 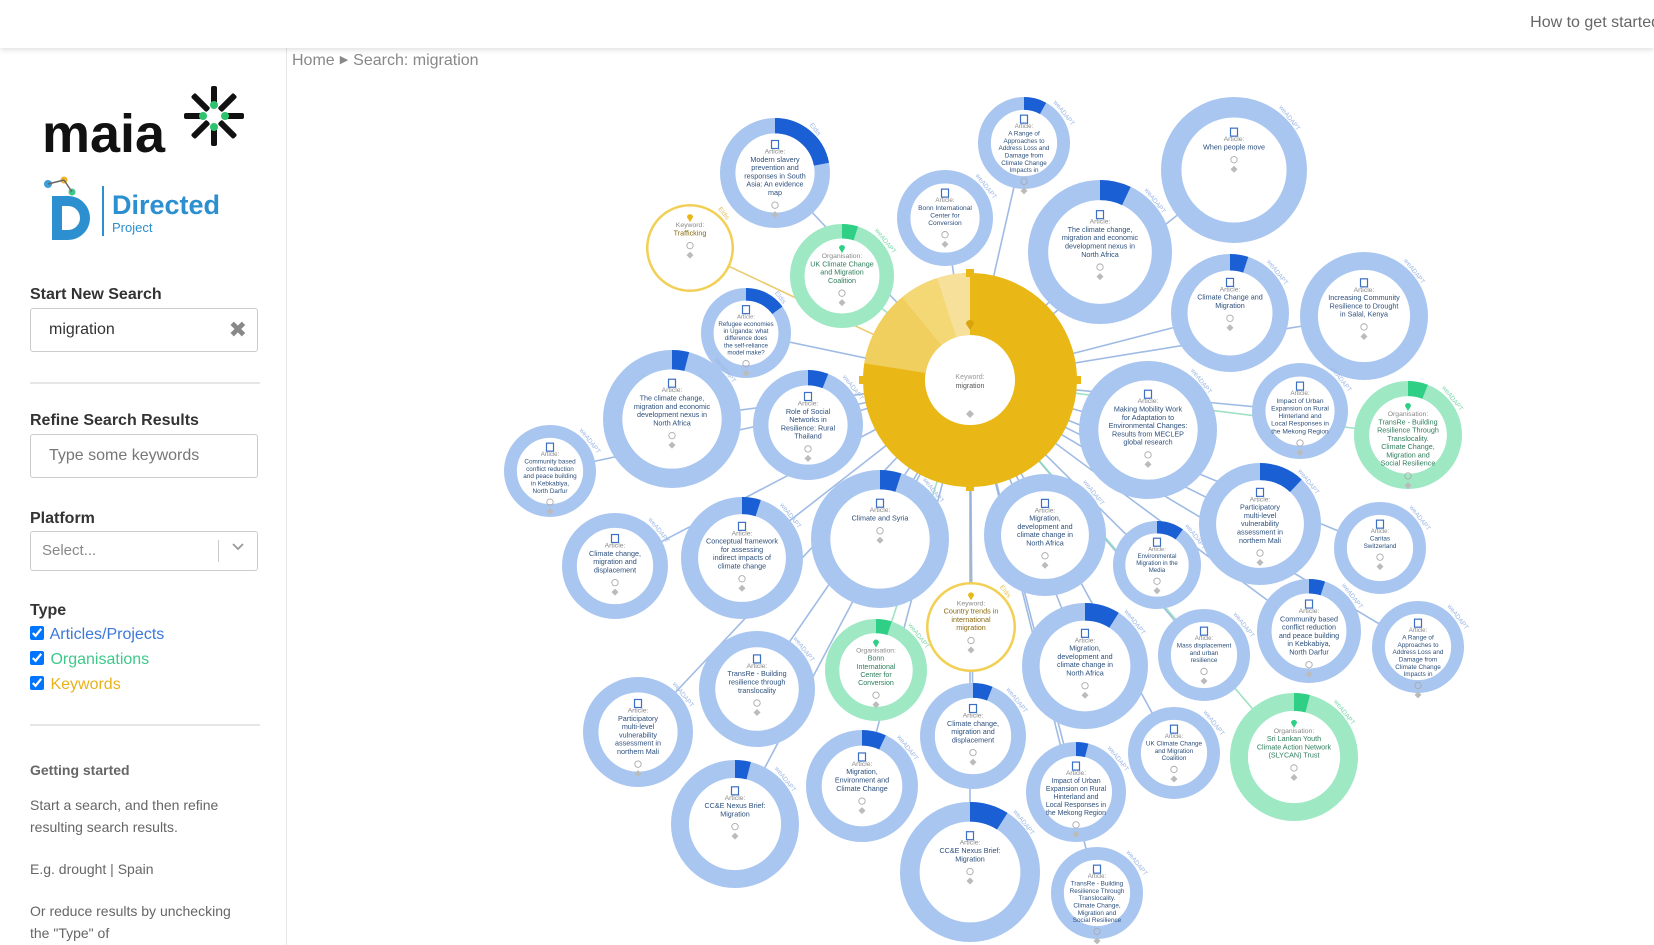 What do you see at coordinates (1075, 781) in the screenshot?
I see `node-title-line: Impact of Urban` at bounding box center [1075, 781].